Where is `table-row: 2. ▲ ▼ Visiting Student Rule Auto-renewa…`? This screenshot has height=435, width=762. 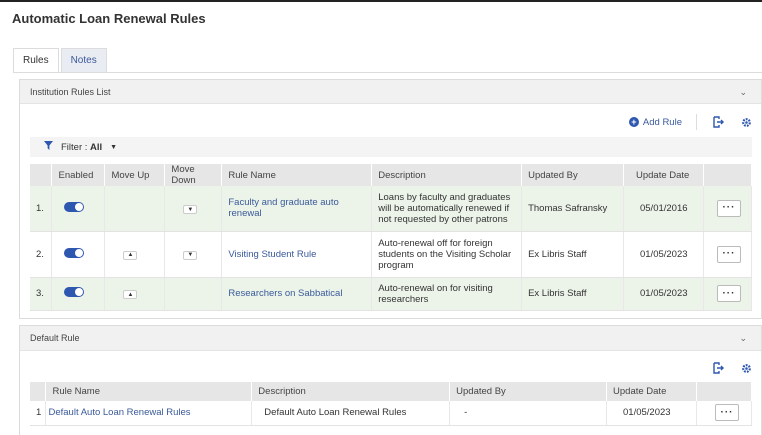
table-row: 2. ▲ ▼ Visiting Student Rule Auto-renewa… is located at coordinates (391, 254).